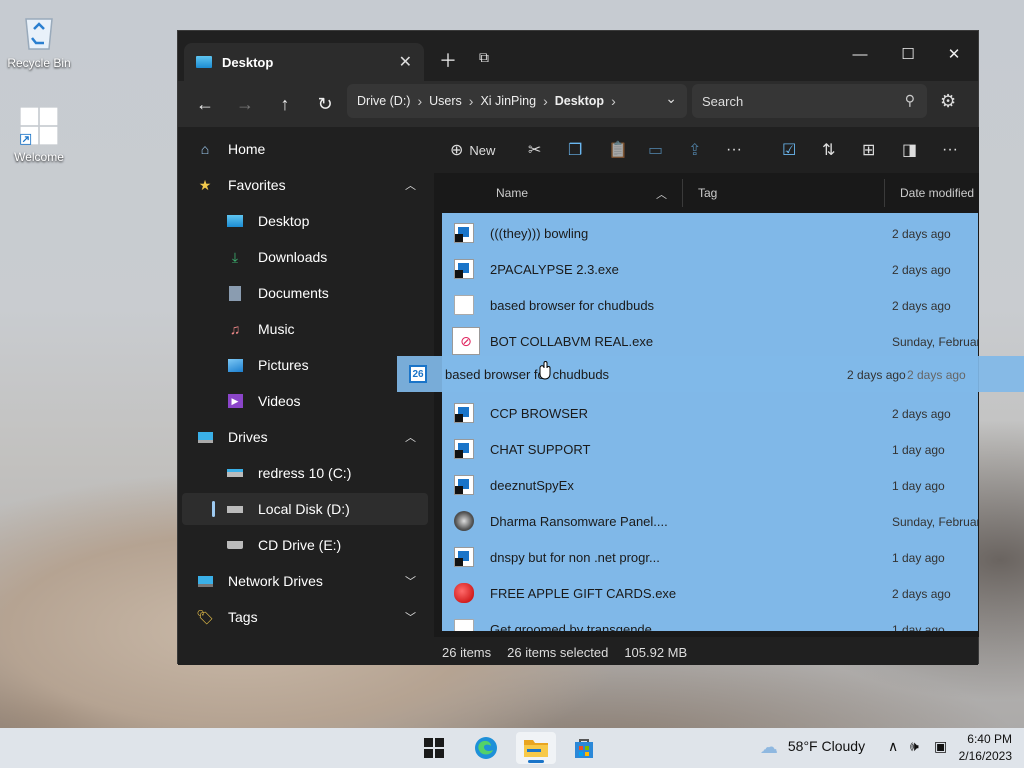 The image size is (1024, 768). I want to click on sidebar-item-music: ♫ Music, so click(305, 329).